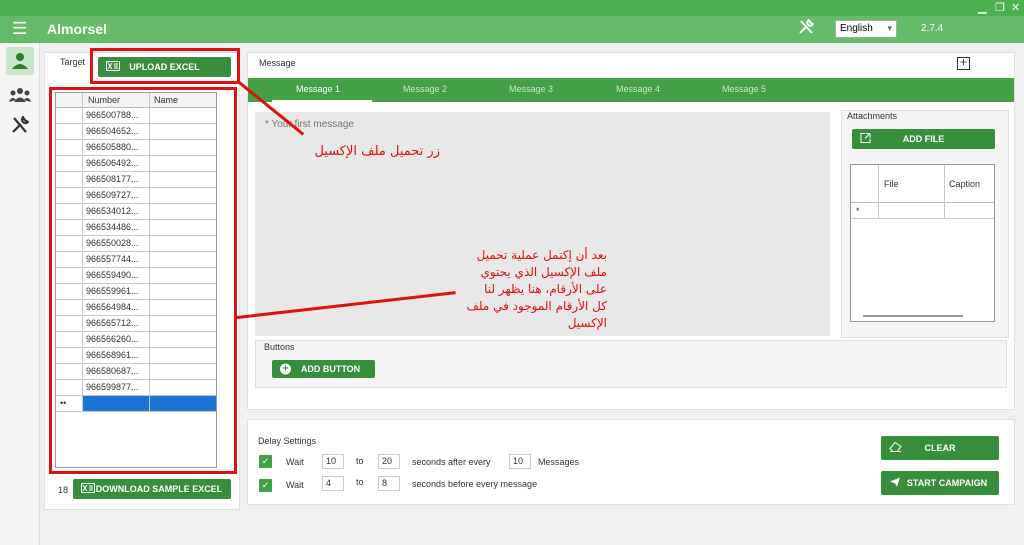 The width and height of the screenshot is (1024, 545). Describe the element at coordinates (512, 8) in the screenshot. I see `window-top-strip: ▁ ❐ ✕` at that location.